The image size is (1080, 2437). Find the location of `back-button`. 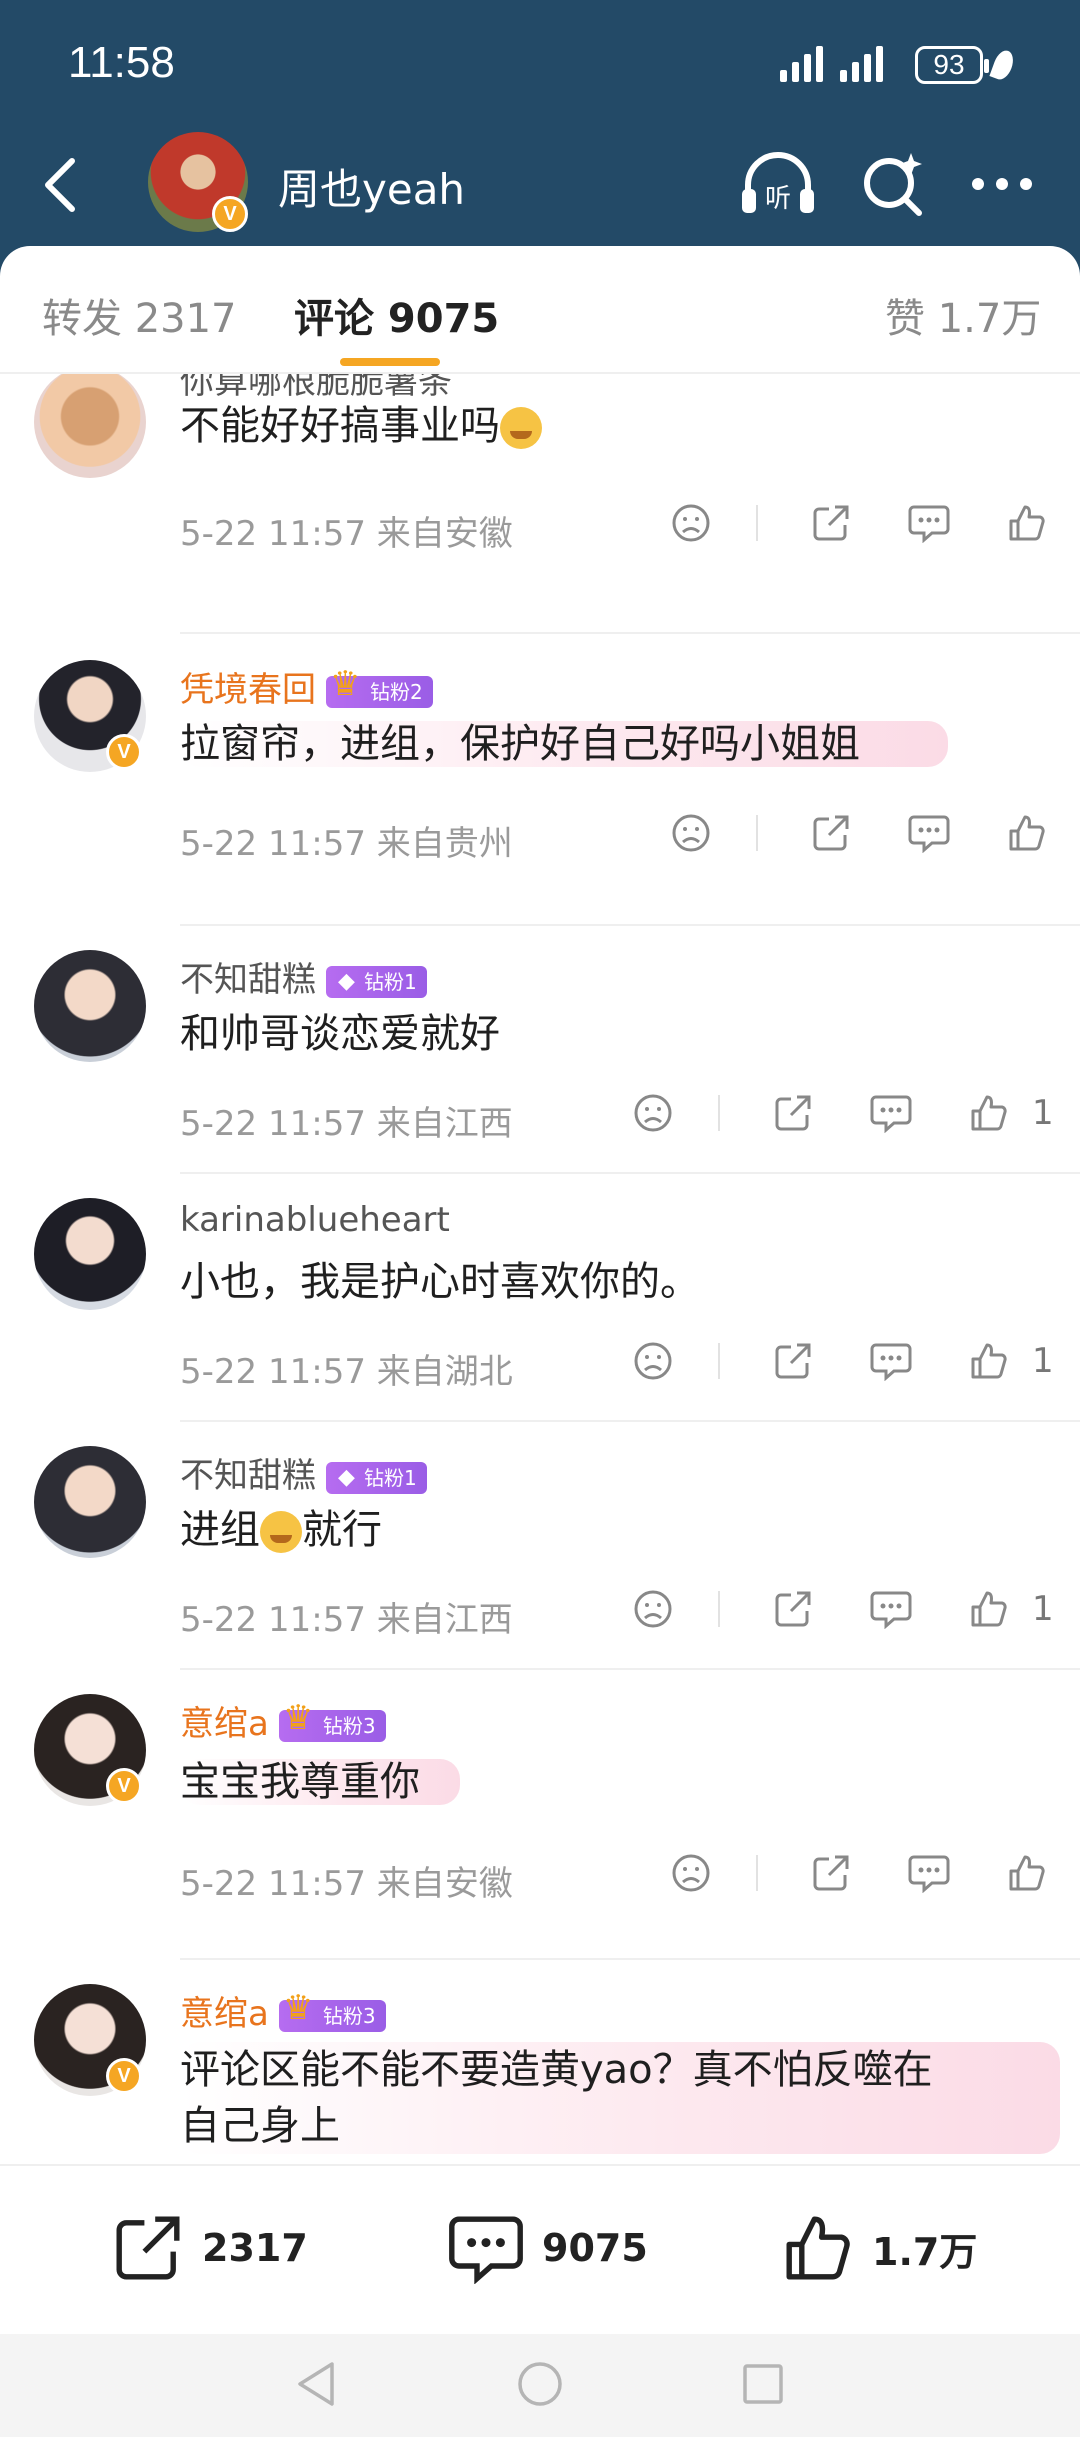

back-button is located at coordinates (60, 185).